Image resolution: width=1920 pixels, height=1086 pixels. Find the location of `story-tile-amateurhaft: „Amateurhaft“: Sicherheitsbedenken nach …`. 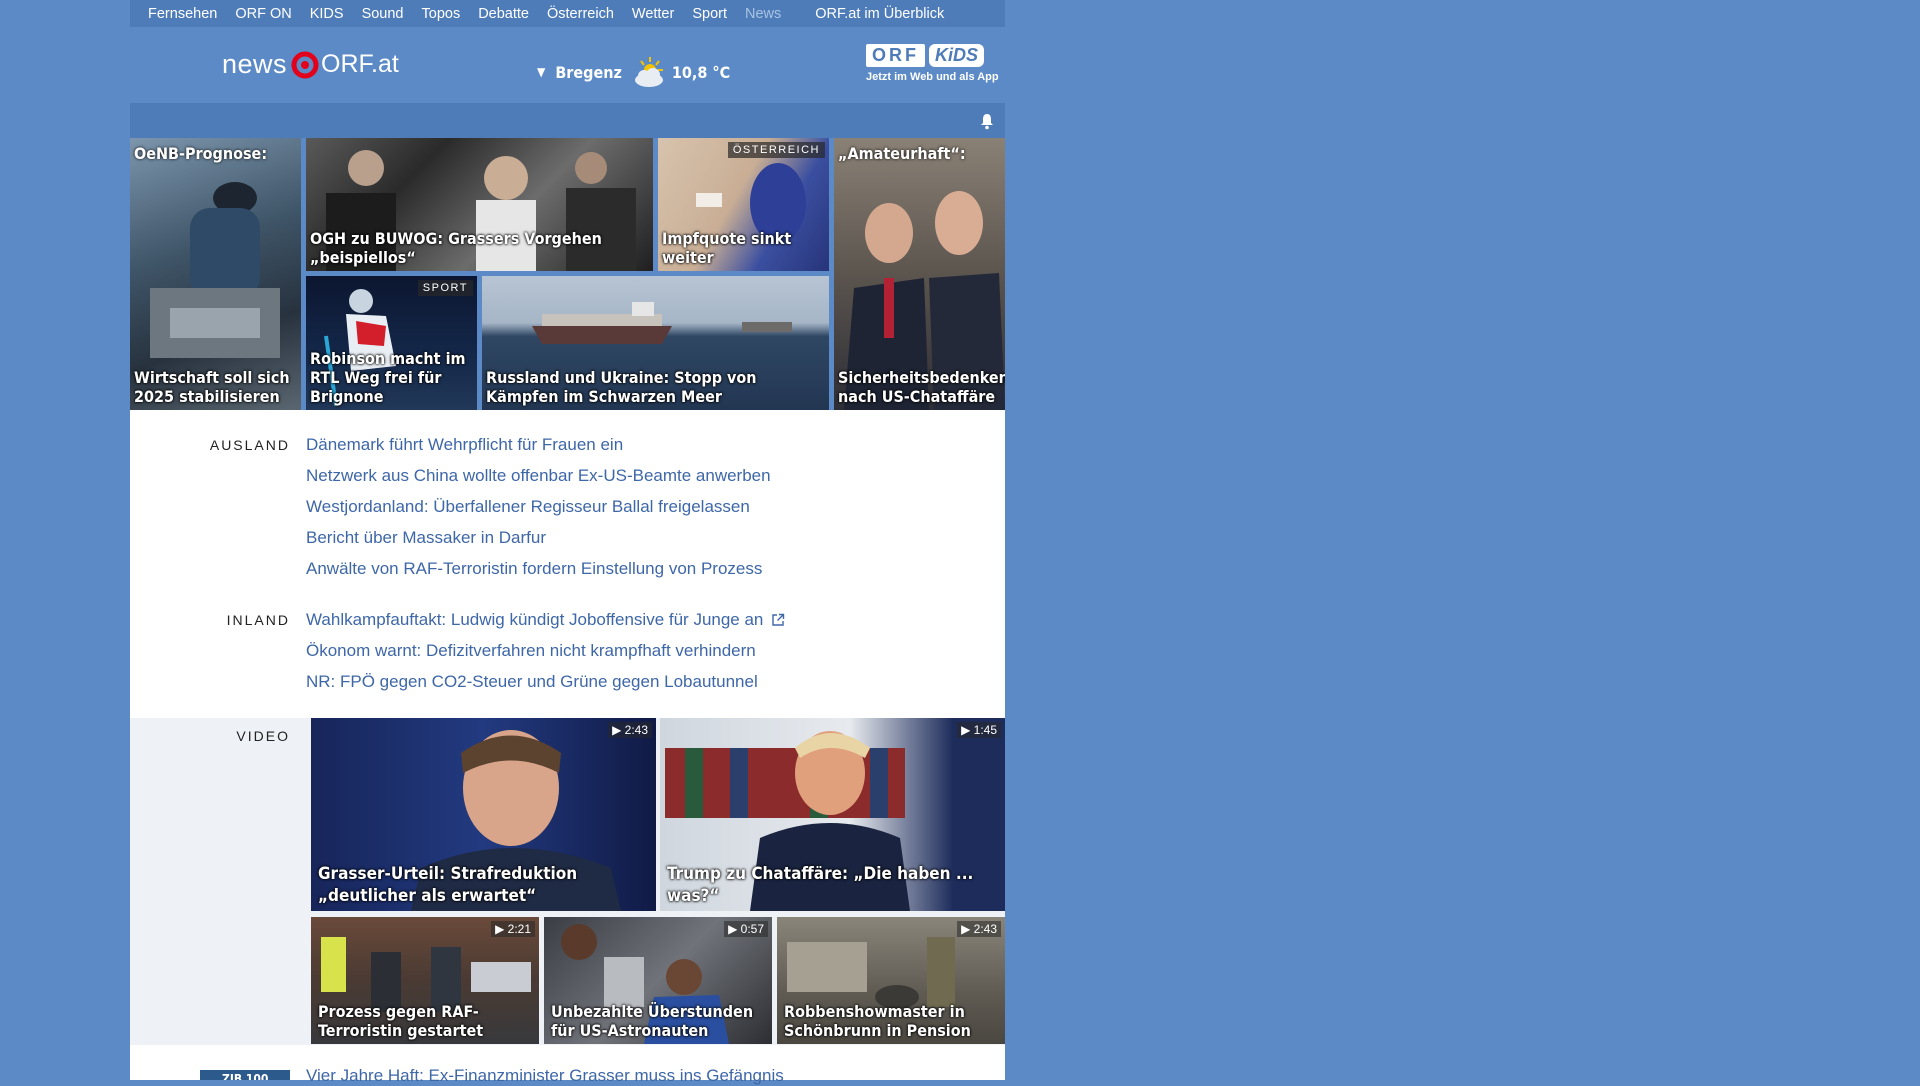

story-tile-amateurhaft: „Amateurhaft“: Sicherheitsbedenken nach … is located at coordinates (919, 274).